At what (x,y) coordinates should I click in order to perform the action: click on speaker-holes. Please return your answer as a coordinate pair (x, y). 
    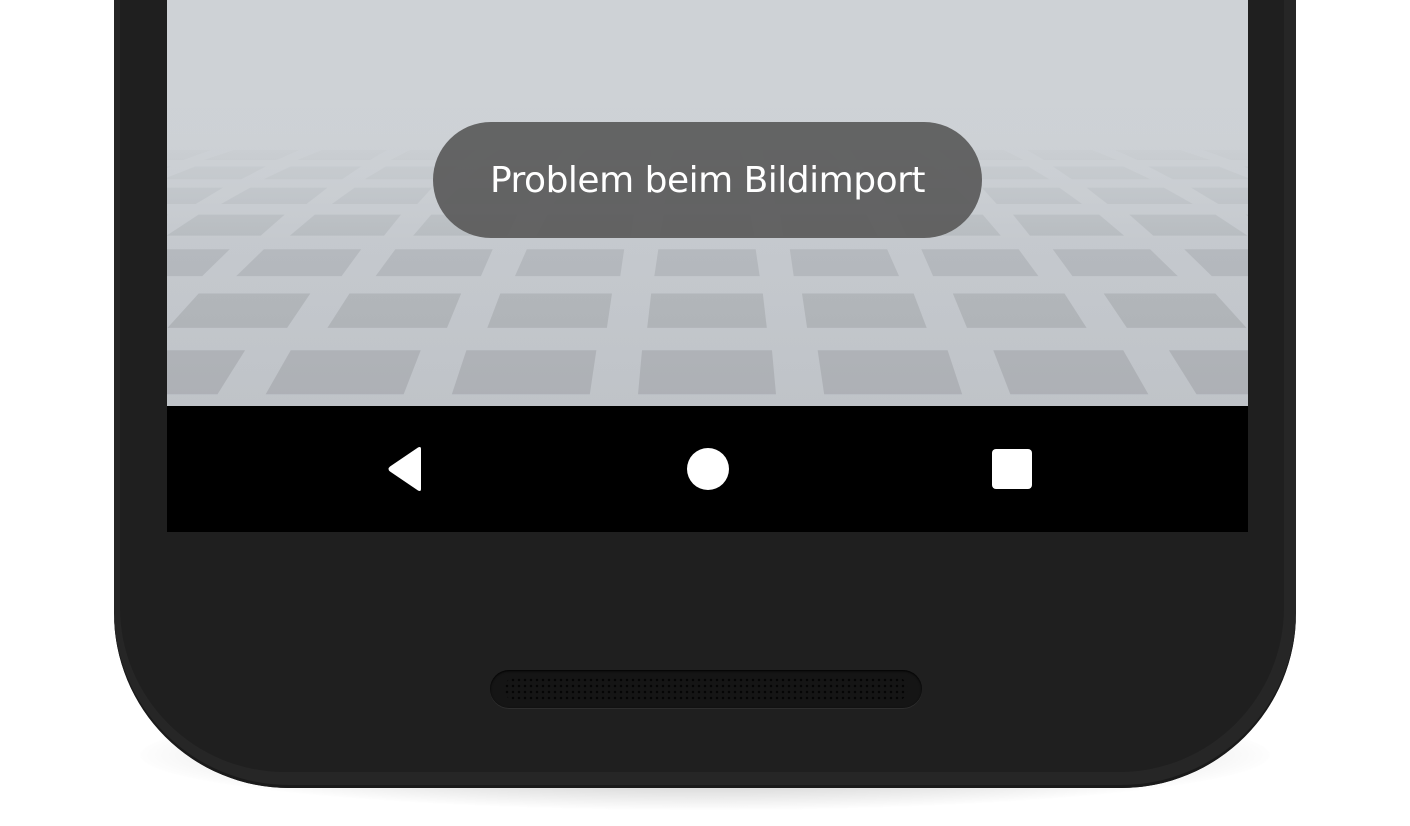
    Looking at the image, I should click on (706, 689).